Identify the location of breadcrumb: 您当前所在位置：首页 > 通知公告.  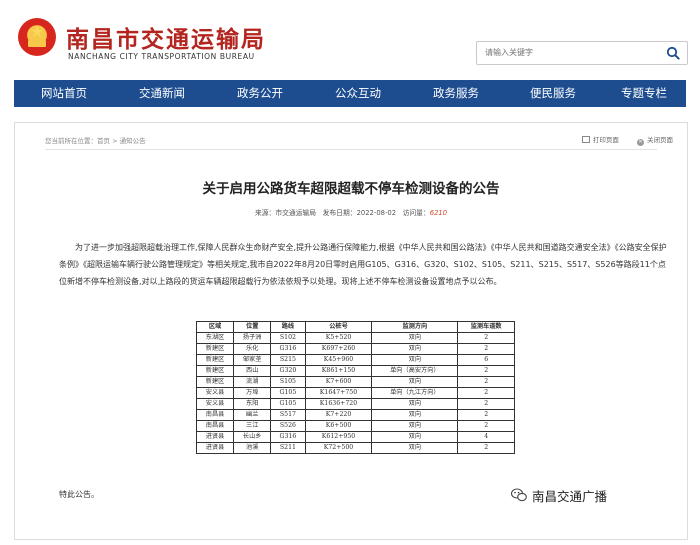
(95, 140).